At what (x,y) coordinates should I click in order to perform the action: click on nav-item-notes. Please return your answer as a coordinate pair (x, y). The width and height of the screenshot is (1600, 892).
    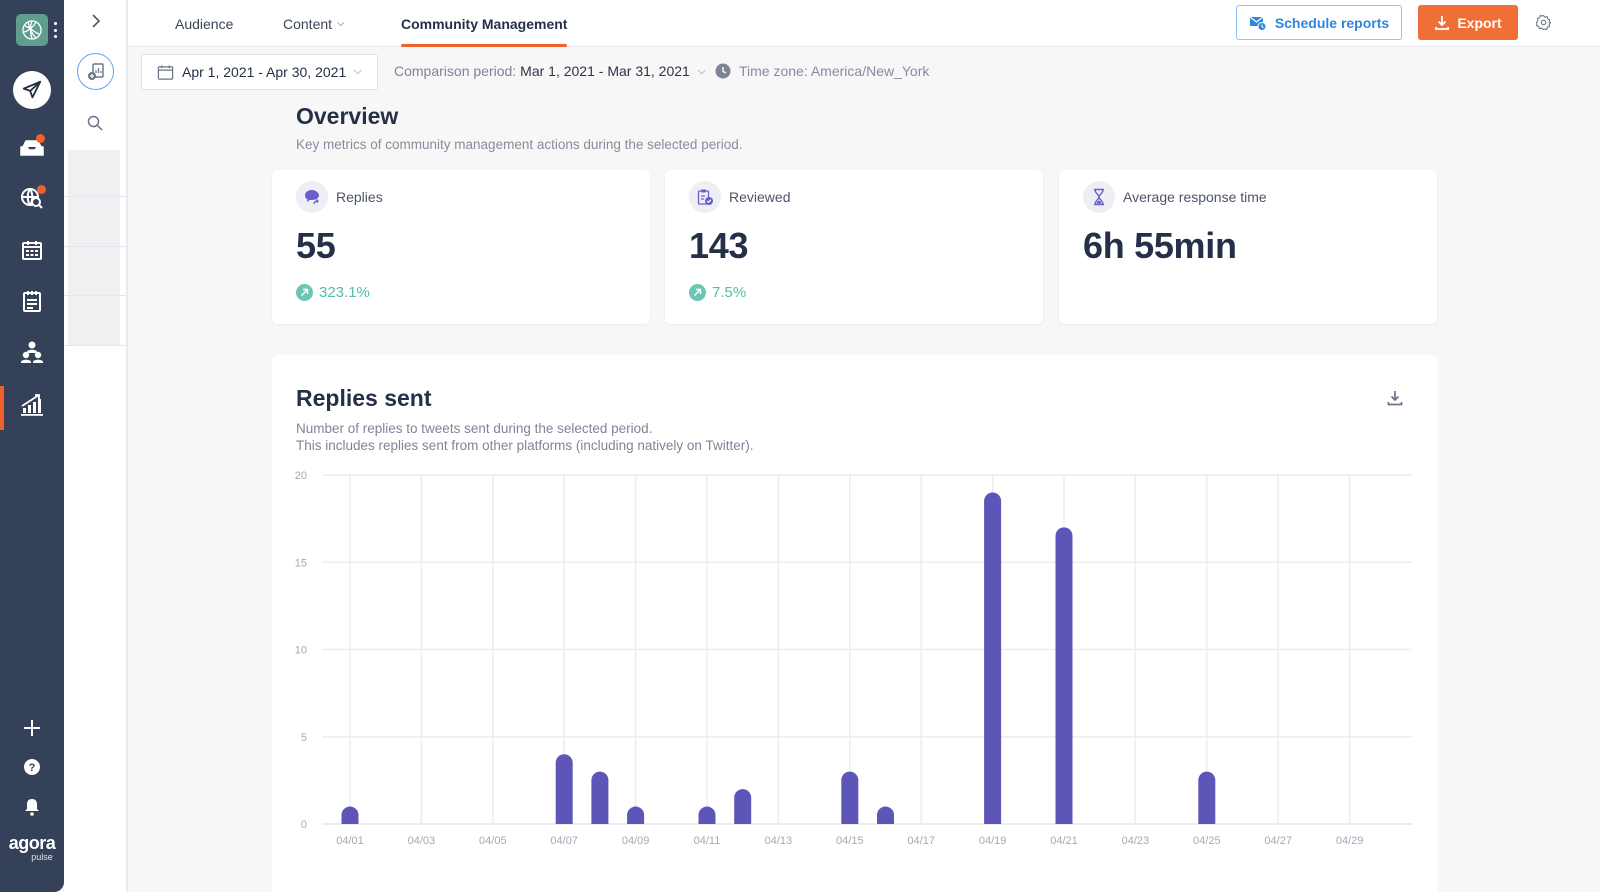
    Looking at the image, I should click on (32, 301).